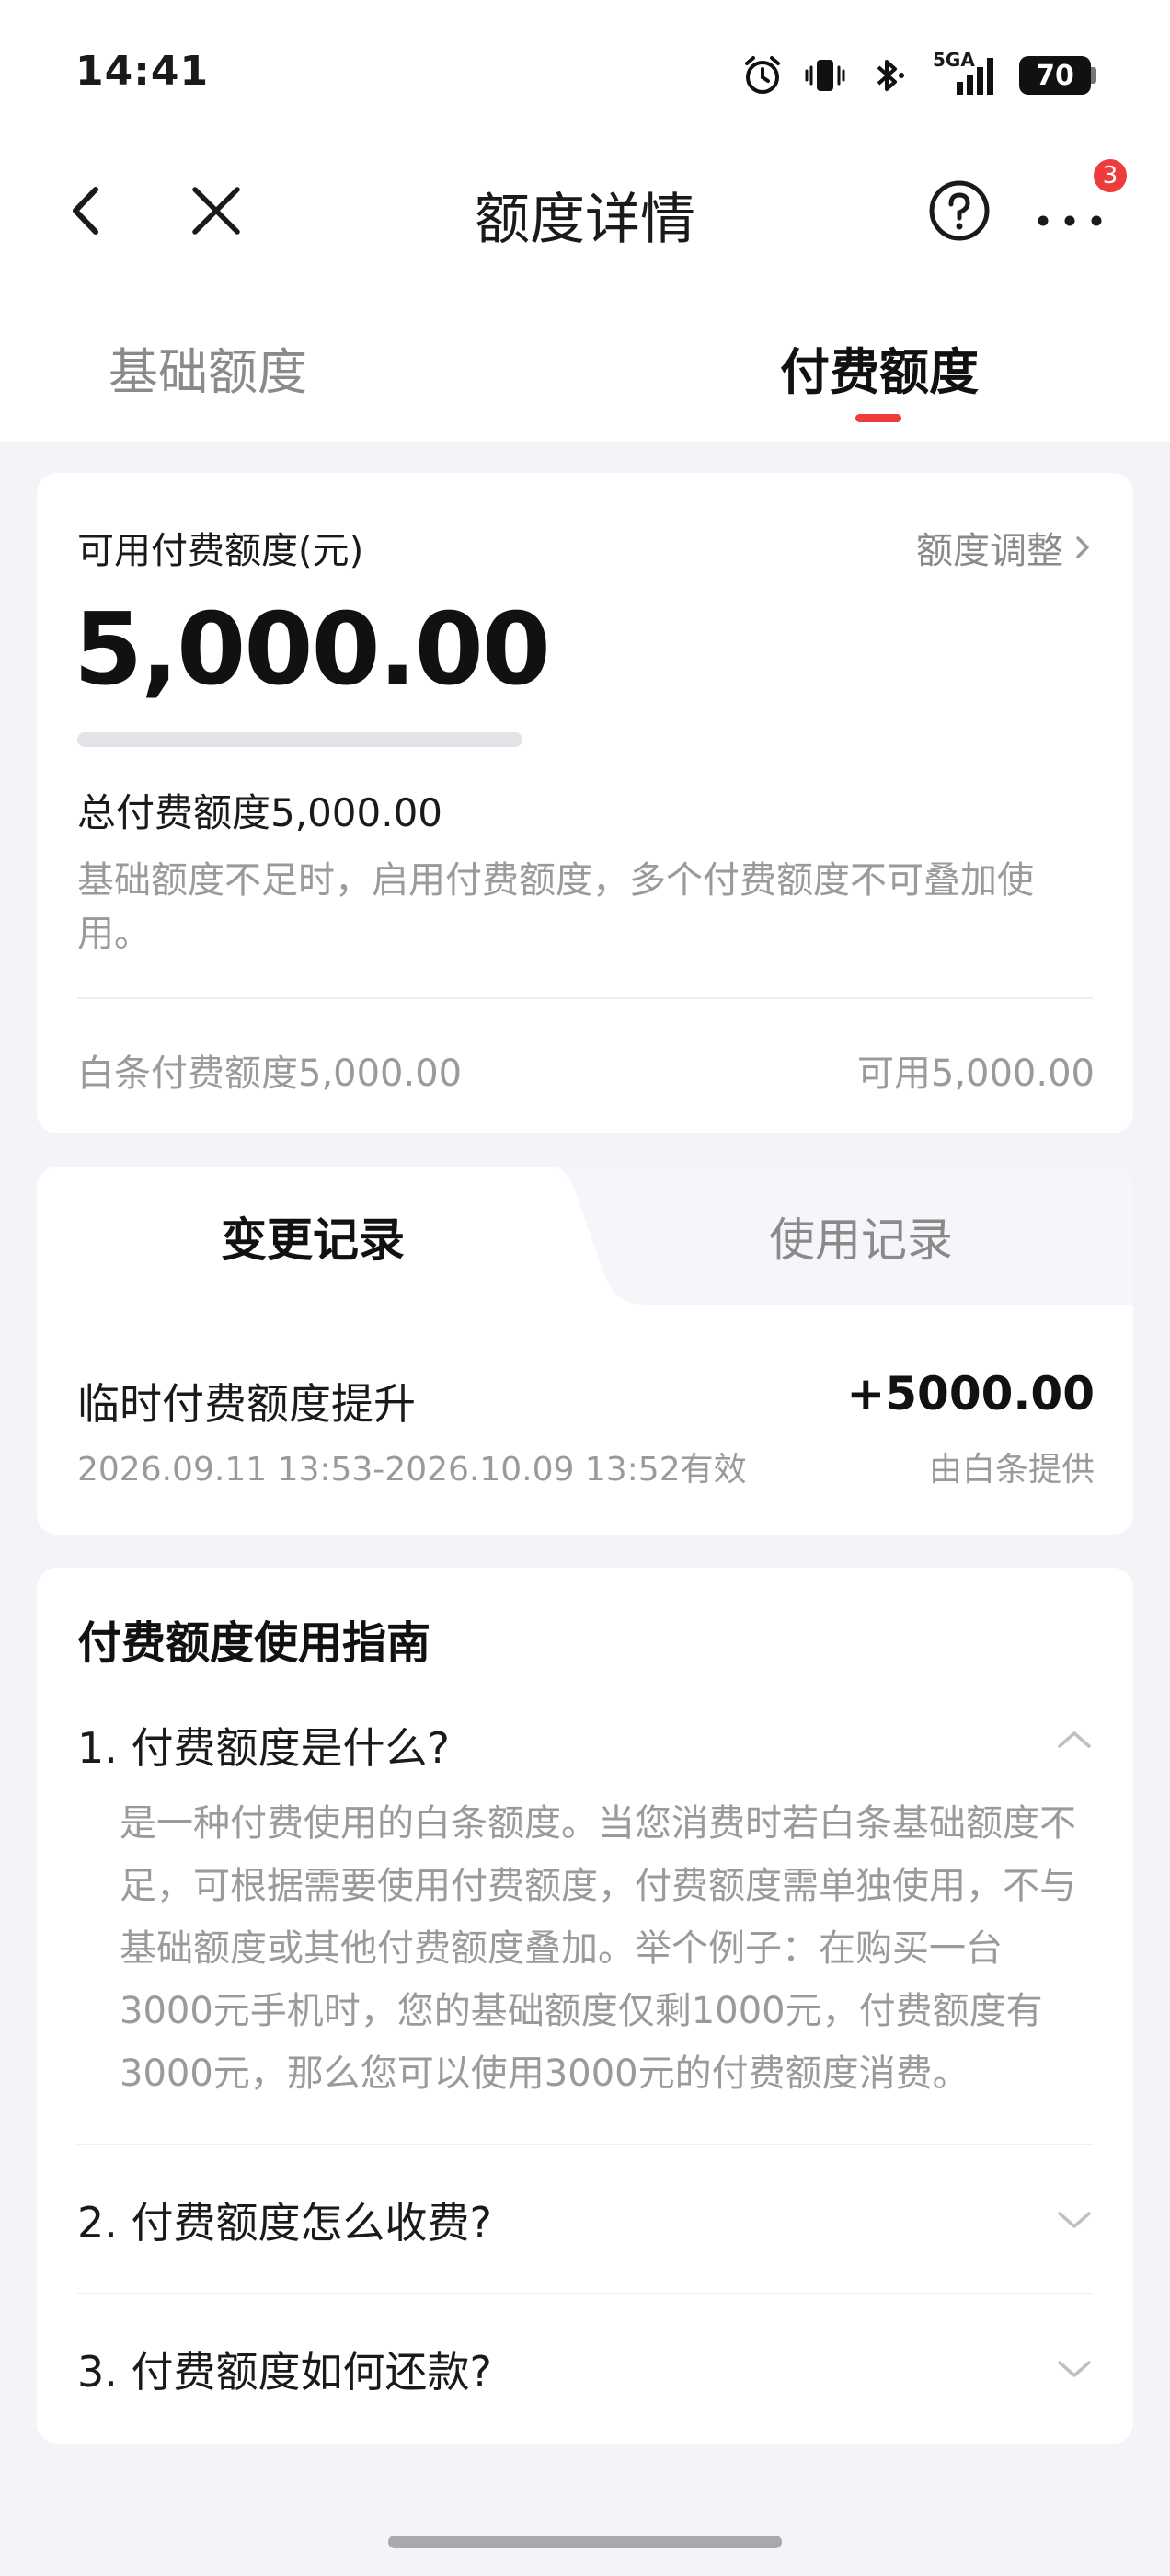 This screenshot has height=2576, width=1170. Describe the element at coordinates (964, 367) in the screenshot. I see `tab-paid-credit: 付费额度` at that location.